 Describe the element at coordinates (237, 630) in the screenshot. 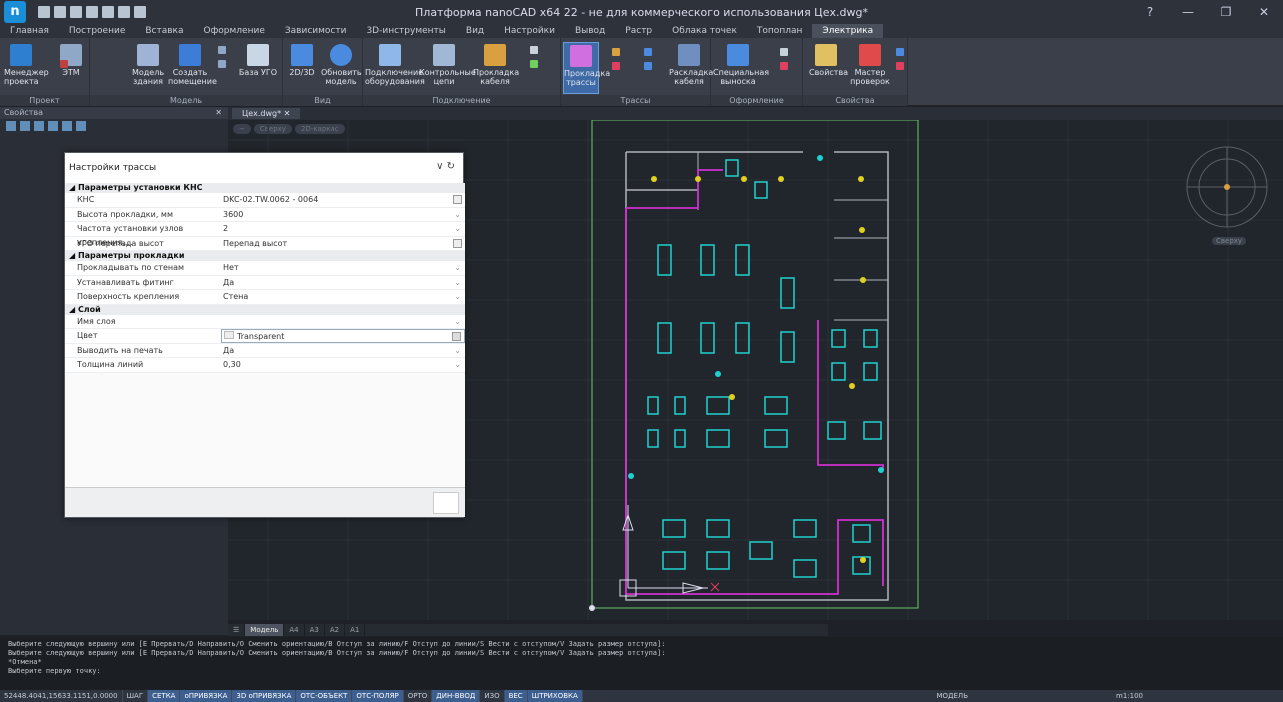

I see `layout-menu: ☰` at that location.